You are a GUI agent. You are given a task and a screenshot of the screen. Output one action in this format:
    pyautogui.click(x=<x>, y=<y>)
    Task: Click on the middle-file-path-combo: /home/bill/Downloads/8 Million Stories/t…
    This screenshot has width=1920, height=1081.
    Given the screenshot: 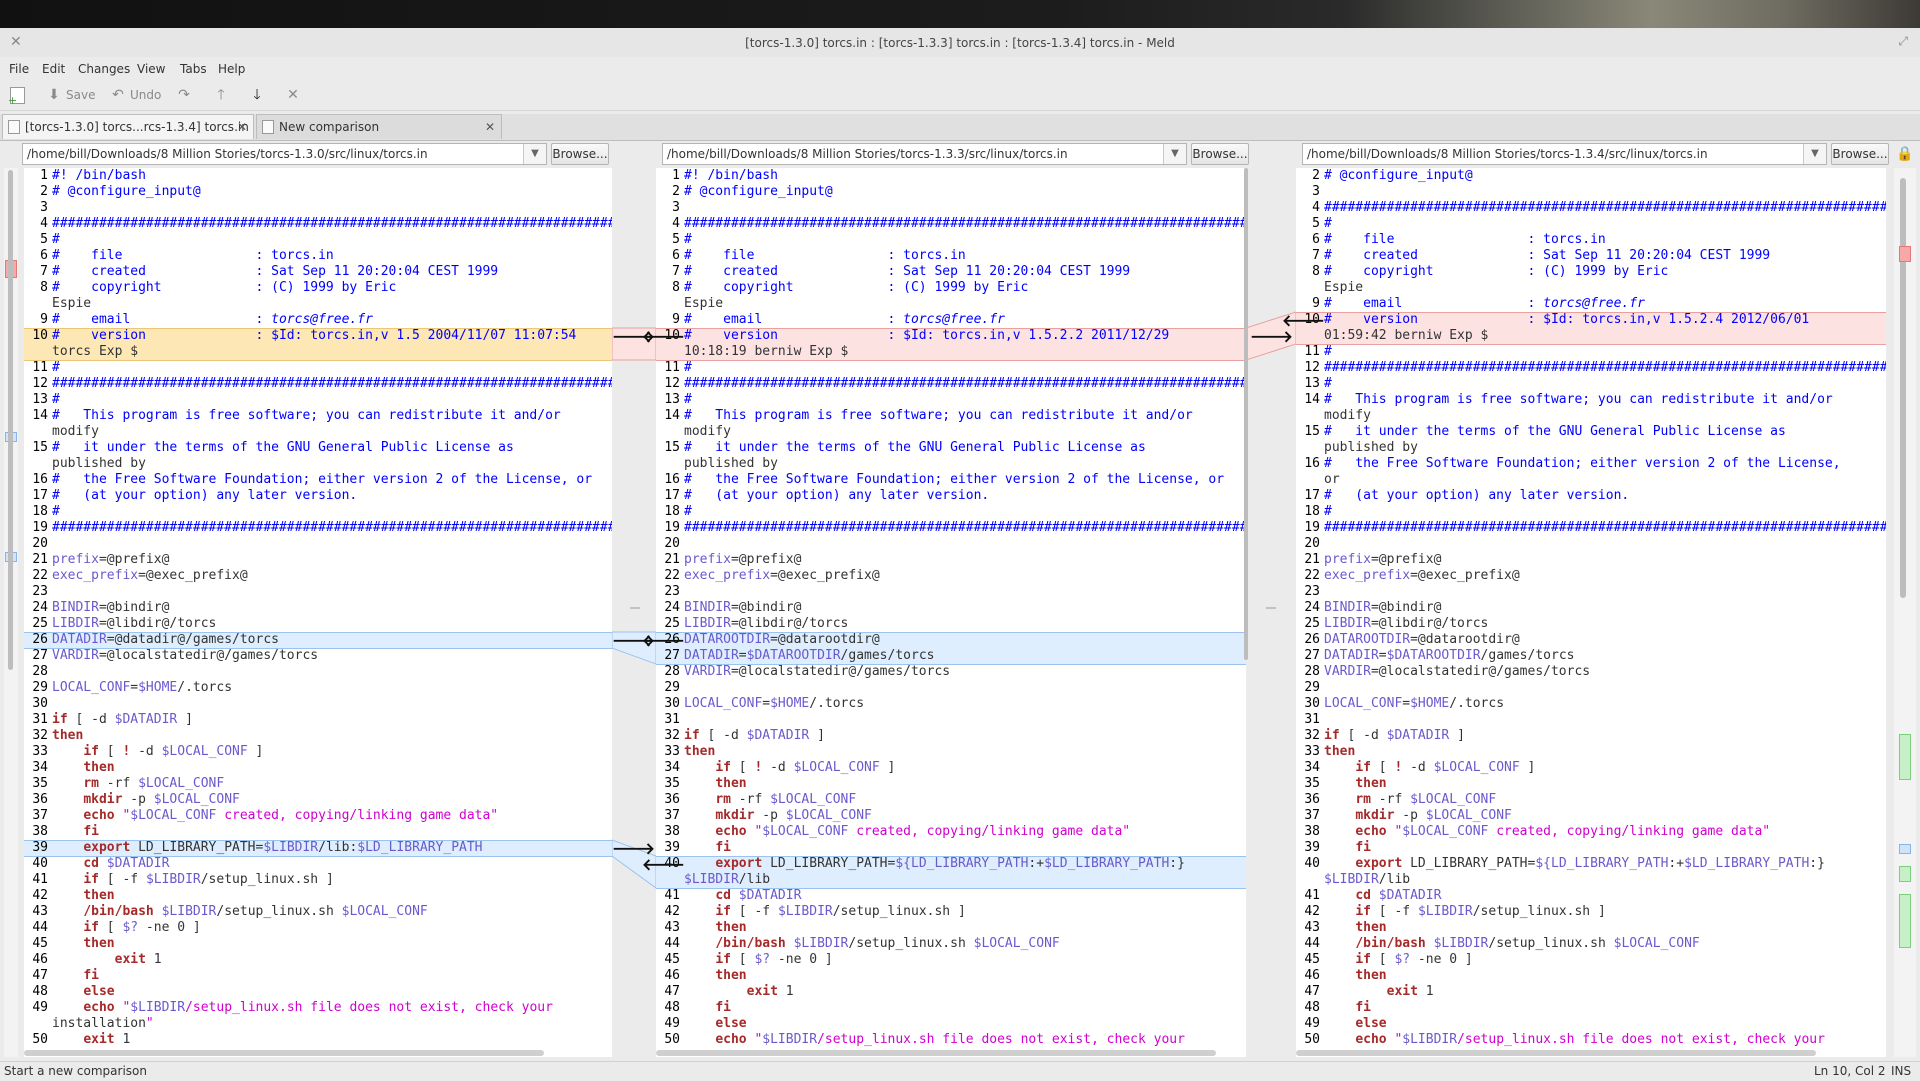 What is the action you would take?
    pyautogui.click(x=924, y=154)
    